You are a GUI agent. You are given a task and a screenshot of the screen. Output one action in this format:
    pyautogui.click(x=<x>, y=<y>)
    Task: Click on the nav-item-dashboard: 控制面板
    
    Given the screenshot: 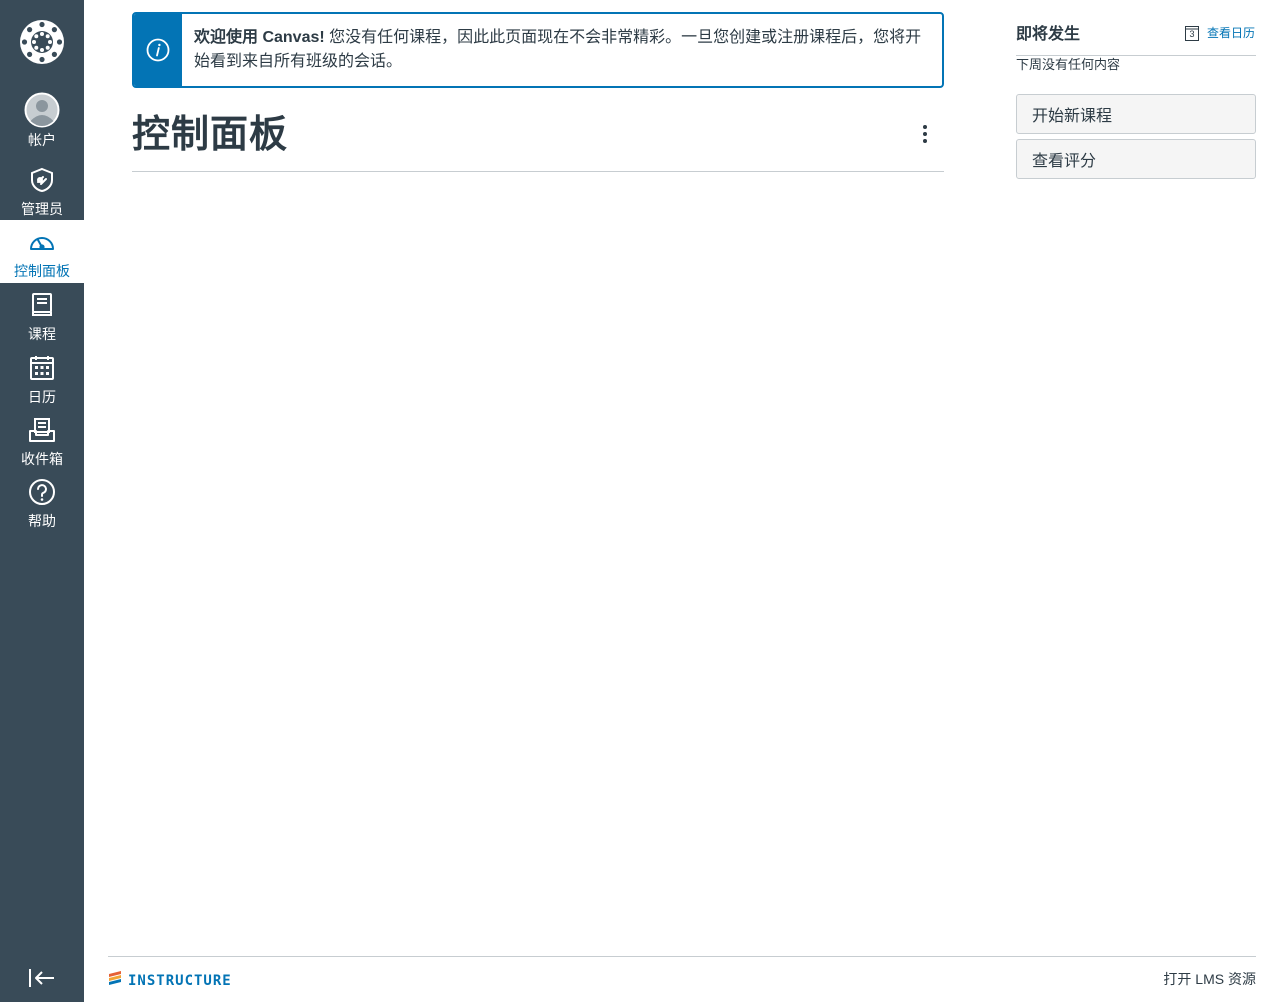 What is the action you would take?
    pyautogui.click(x=42, y=251)
    